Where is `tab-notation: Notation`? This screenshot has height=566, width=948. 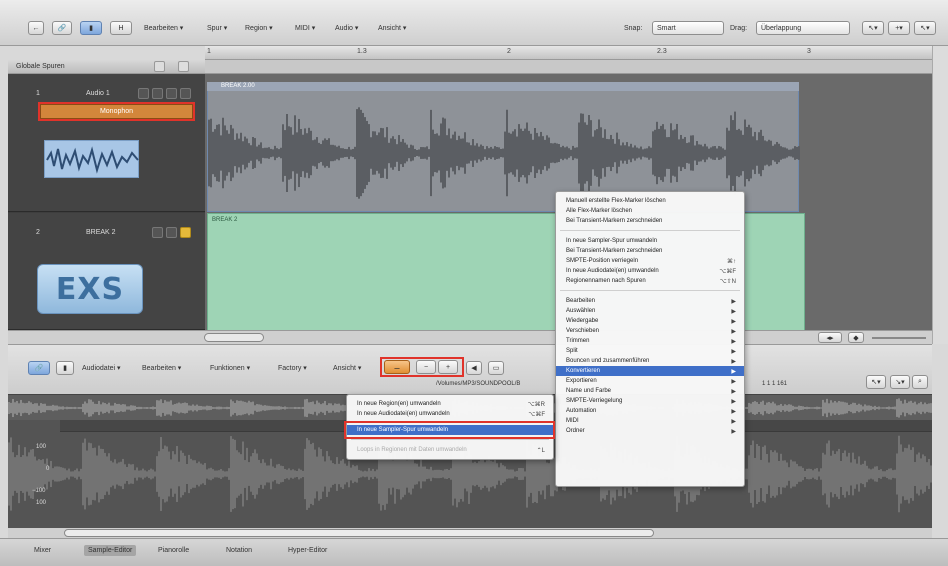
tab-notation: Notation is located at coordinates (239, 550).